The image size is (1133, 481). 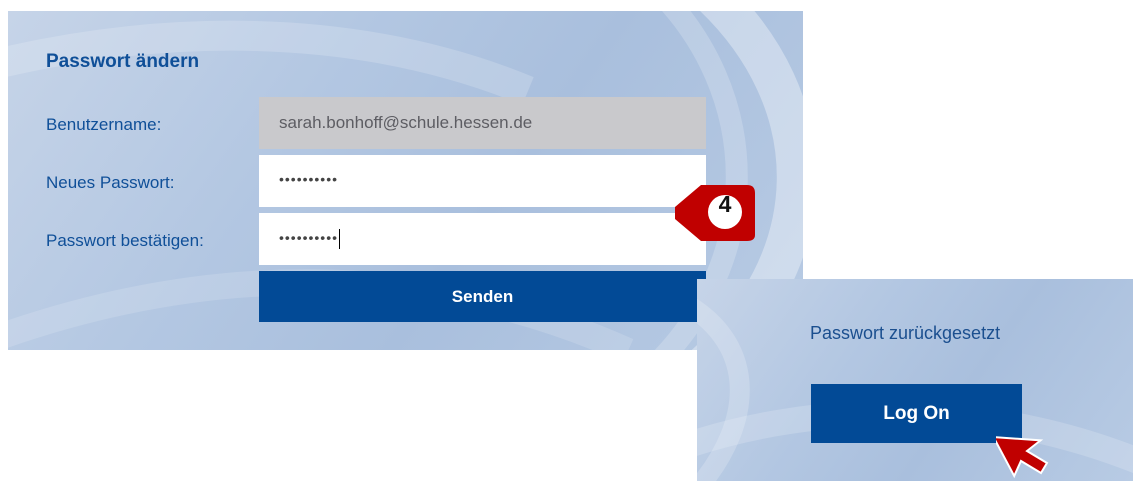 What do you see at coordinates (123, 61) in the screenshot?
I see `page-title: Passwort ändern` at bounding box center [123, 61].